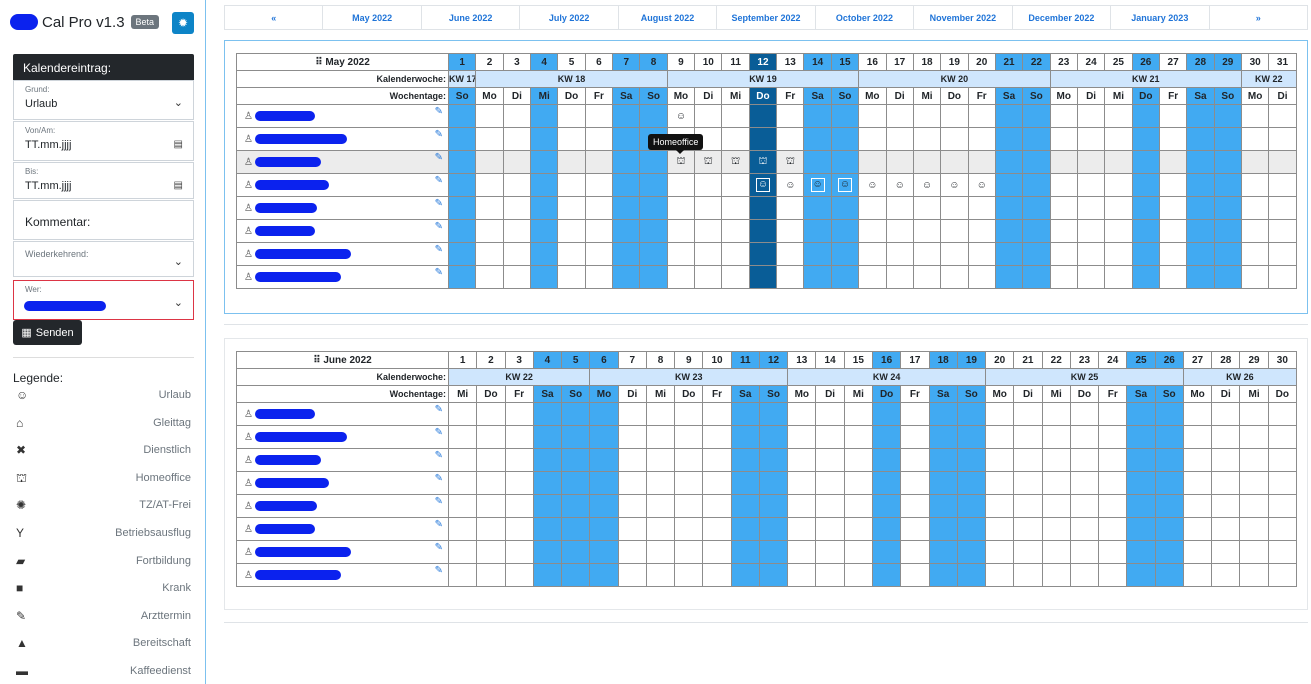 The image size is (1311, 684). What do you see at coordinates (103, 180) in the screenshot?
I see `bis-date-input: Bis: TT.mm.jjjj ▤` at bounding box center [103, 180].